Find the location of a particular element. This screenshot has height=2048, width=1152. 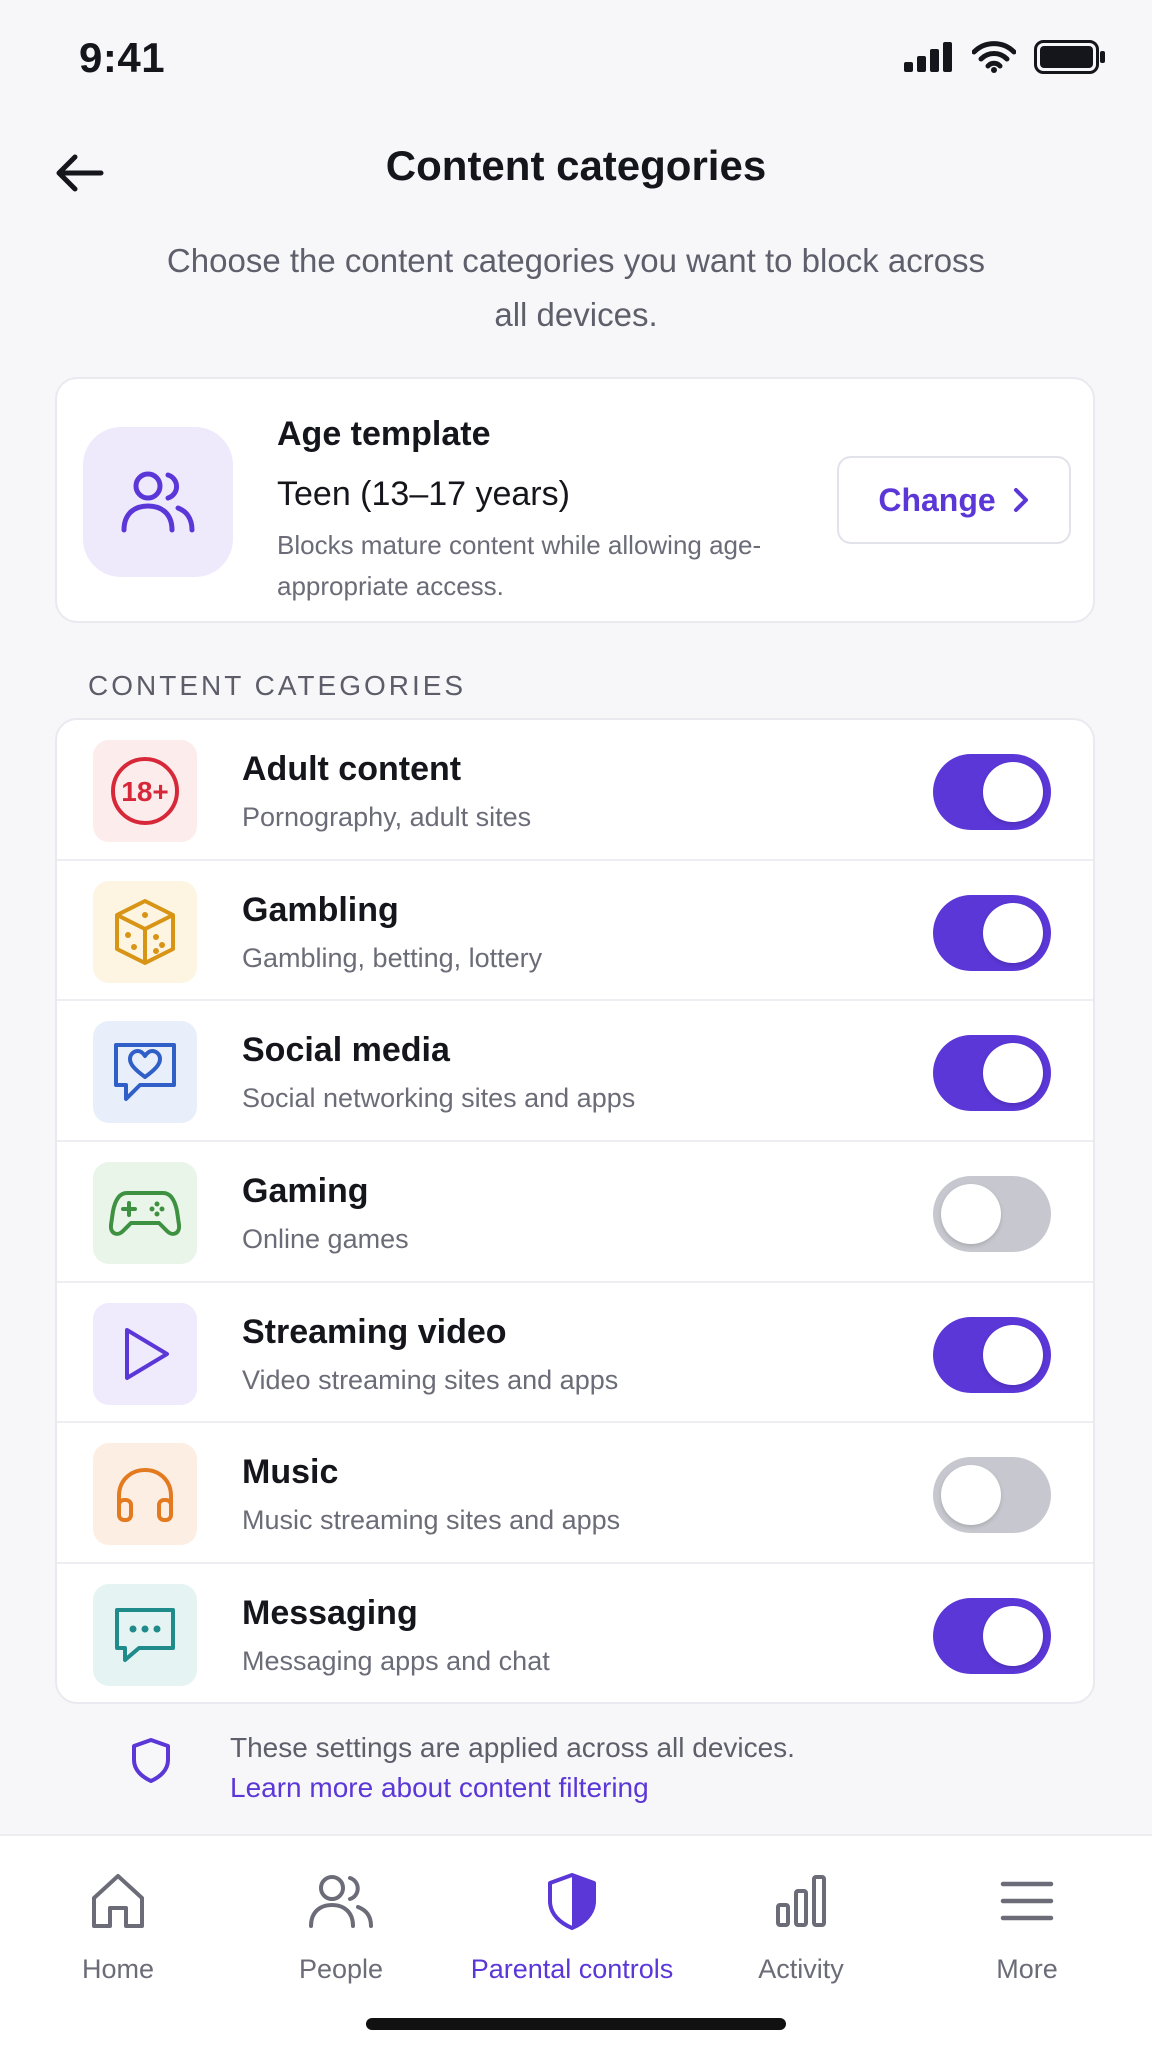

toggle-messaging is located at coordinates (992, 1636).